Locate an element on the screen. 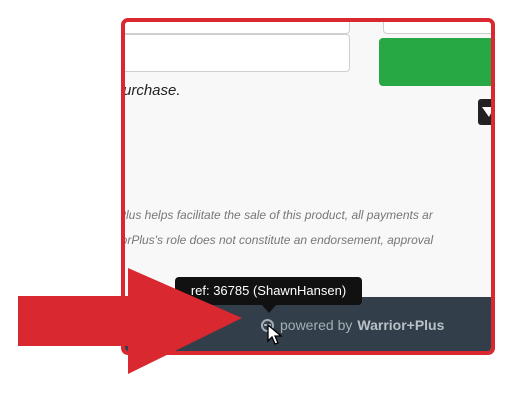 Image resolution: width=510 pixels, height=396 pixels. powered-by-label: powered by is located at coordinates (316, 325).